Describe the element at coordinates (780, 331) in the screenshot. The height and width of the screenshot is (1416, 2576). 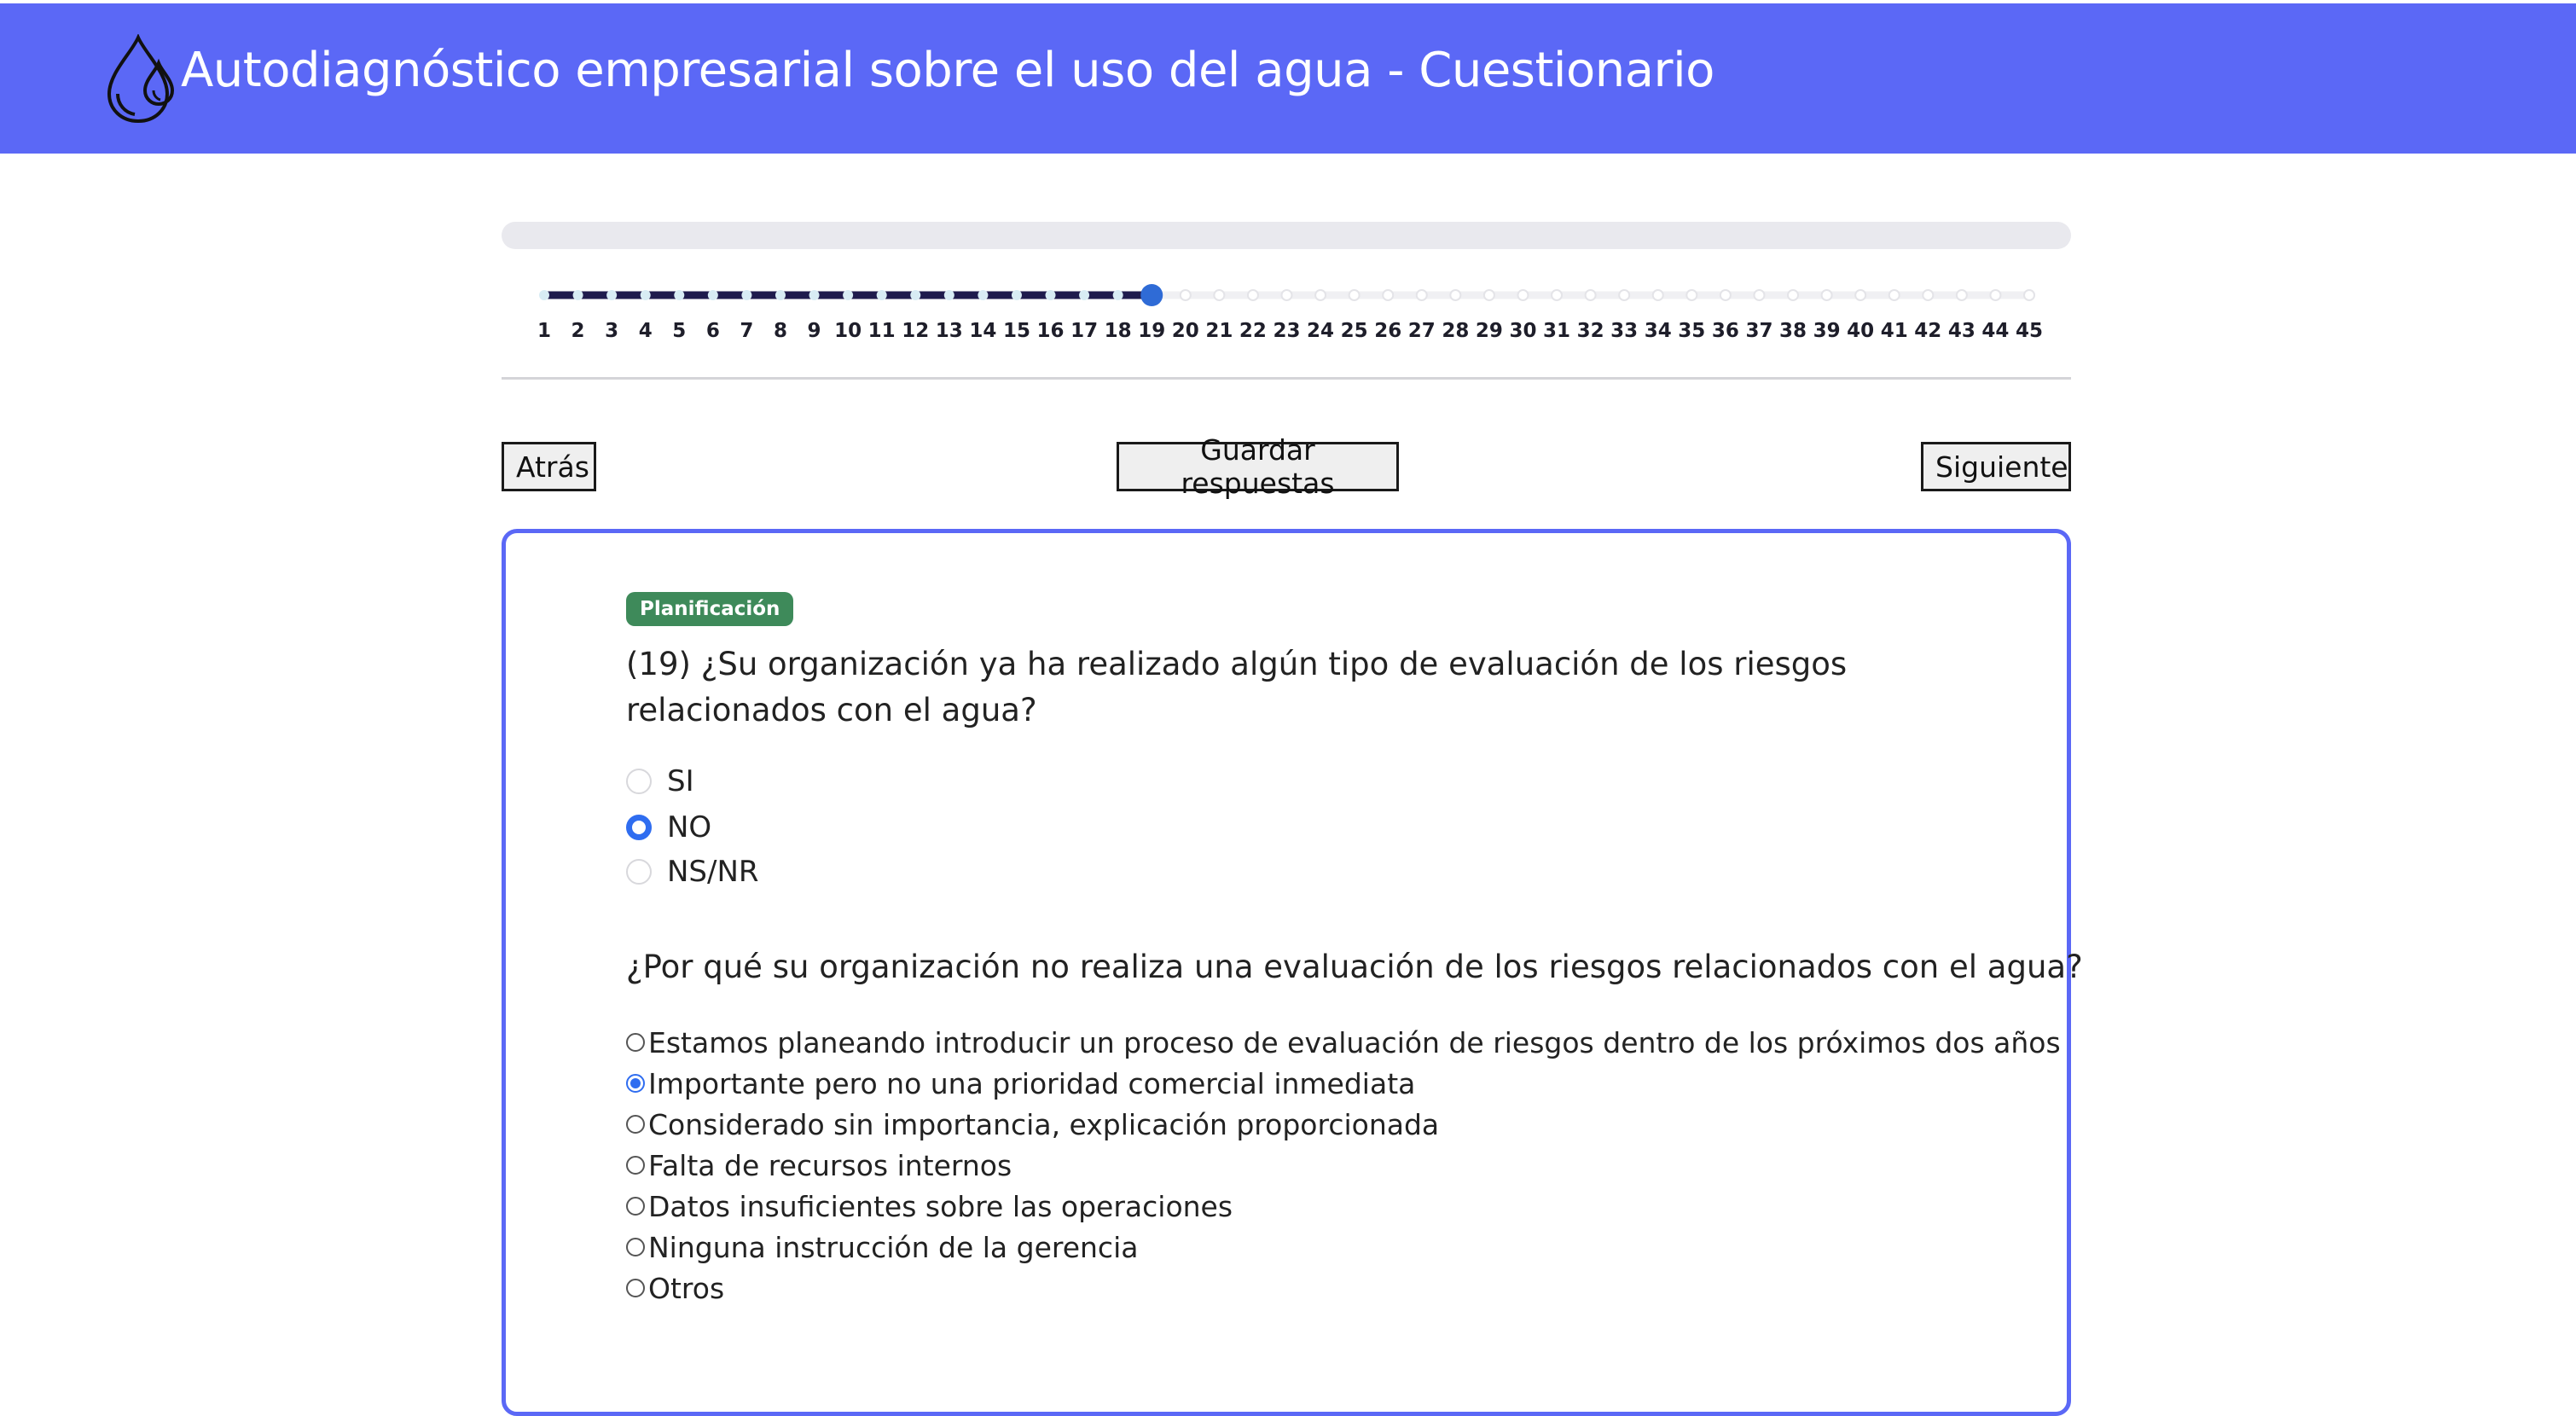
I see `step-label-8: 8` at that location.